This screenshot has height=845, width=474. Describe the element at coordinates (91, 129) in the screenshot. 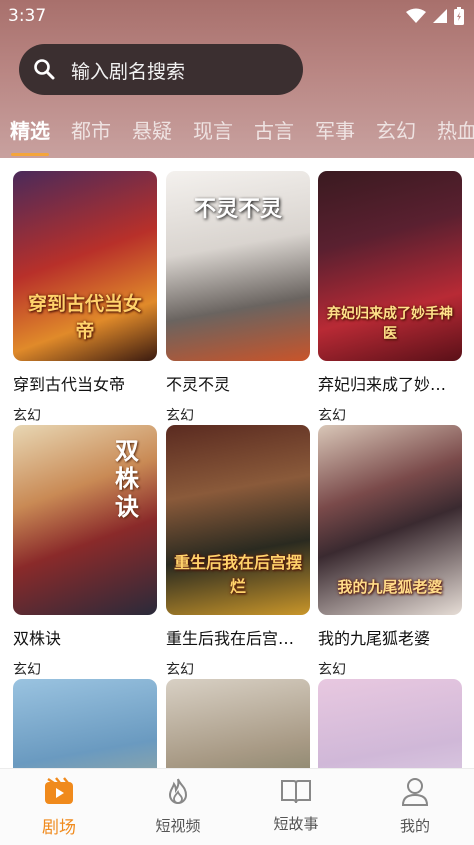

I see `tab-urban: 都市` at that location.